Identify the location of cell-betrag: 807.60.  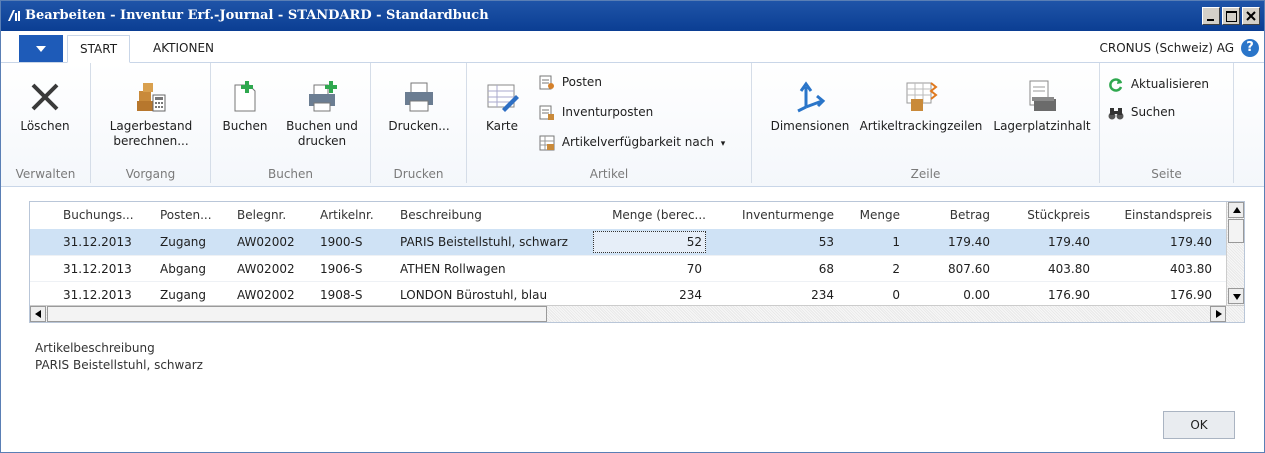
(950, 269).